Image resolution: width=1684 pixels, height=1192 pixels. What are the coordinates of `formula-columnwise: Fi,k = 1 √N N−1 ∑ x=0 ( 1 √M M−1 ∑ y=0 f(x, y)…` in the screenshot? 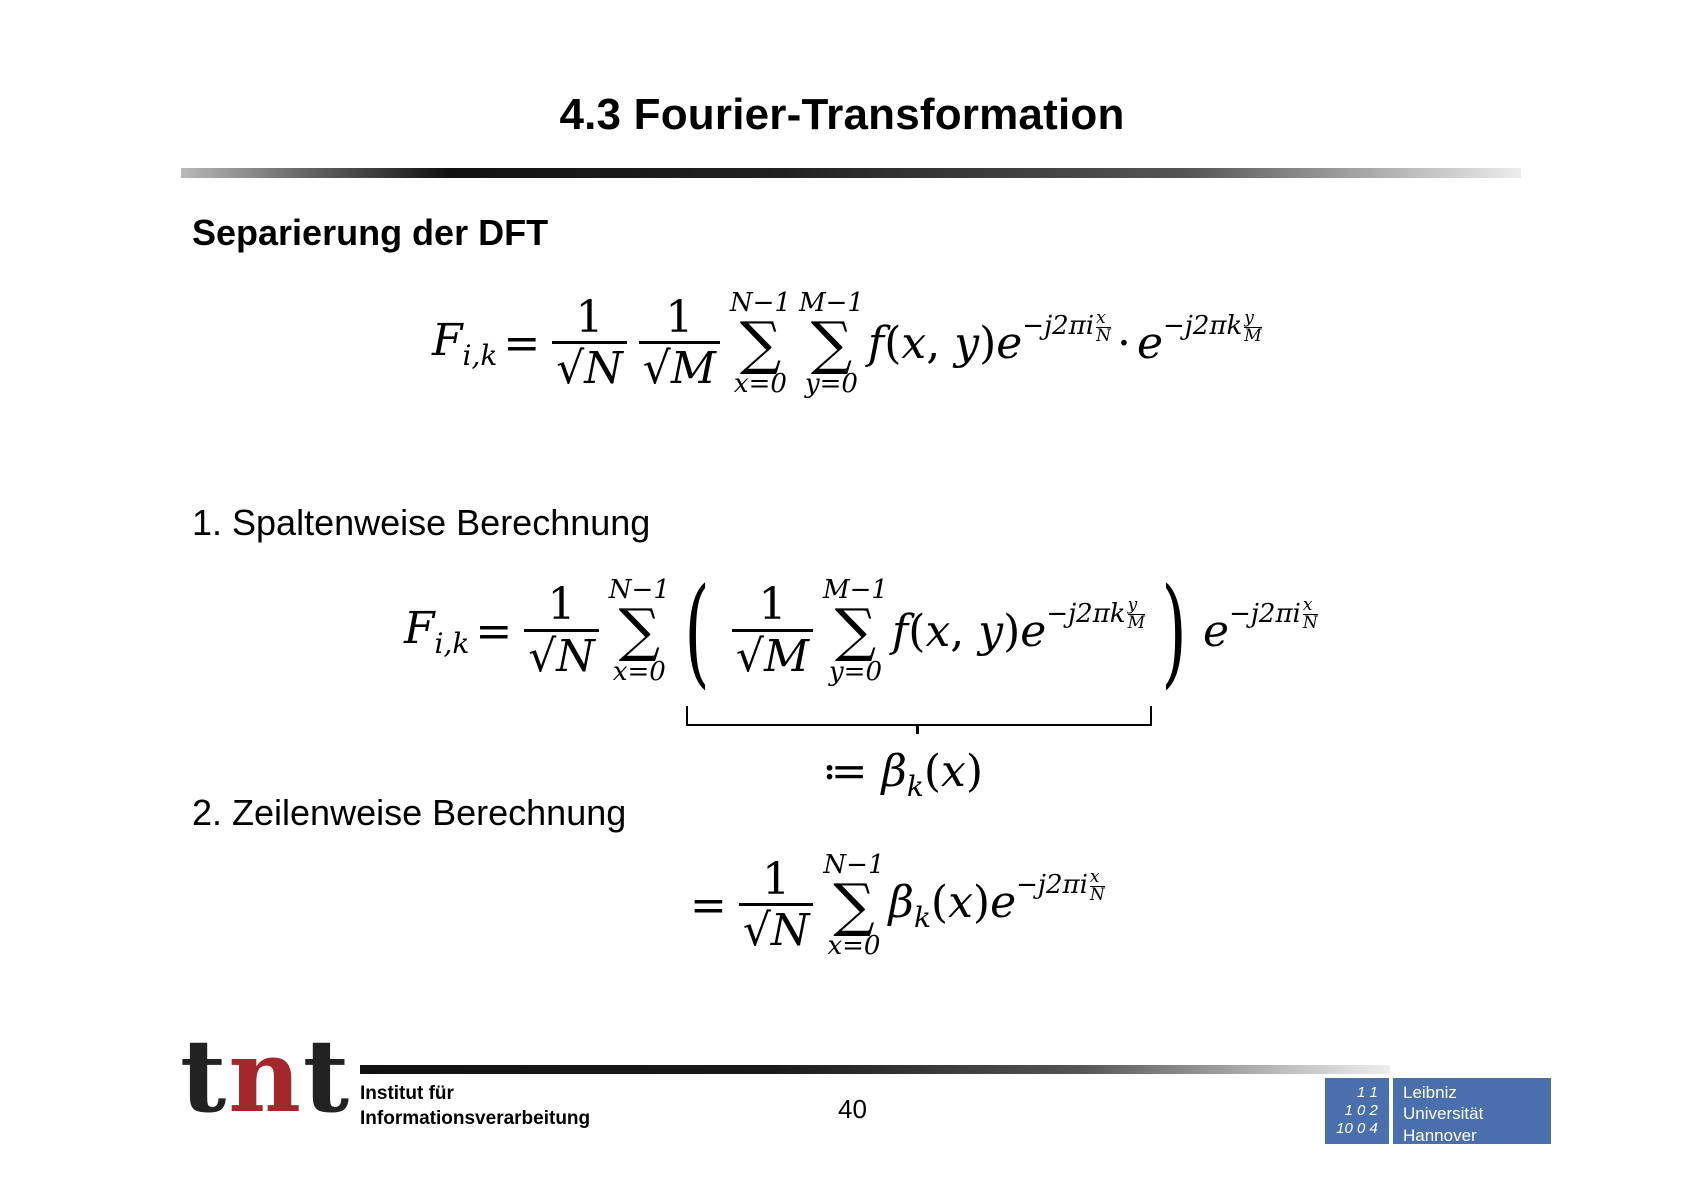 It's located at (861, 631).